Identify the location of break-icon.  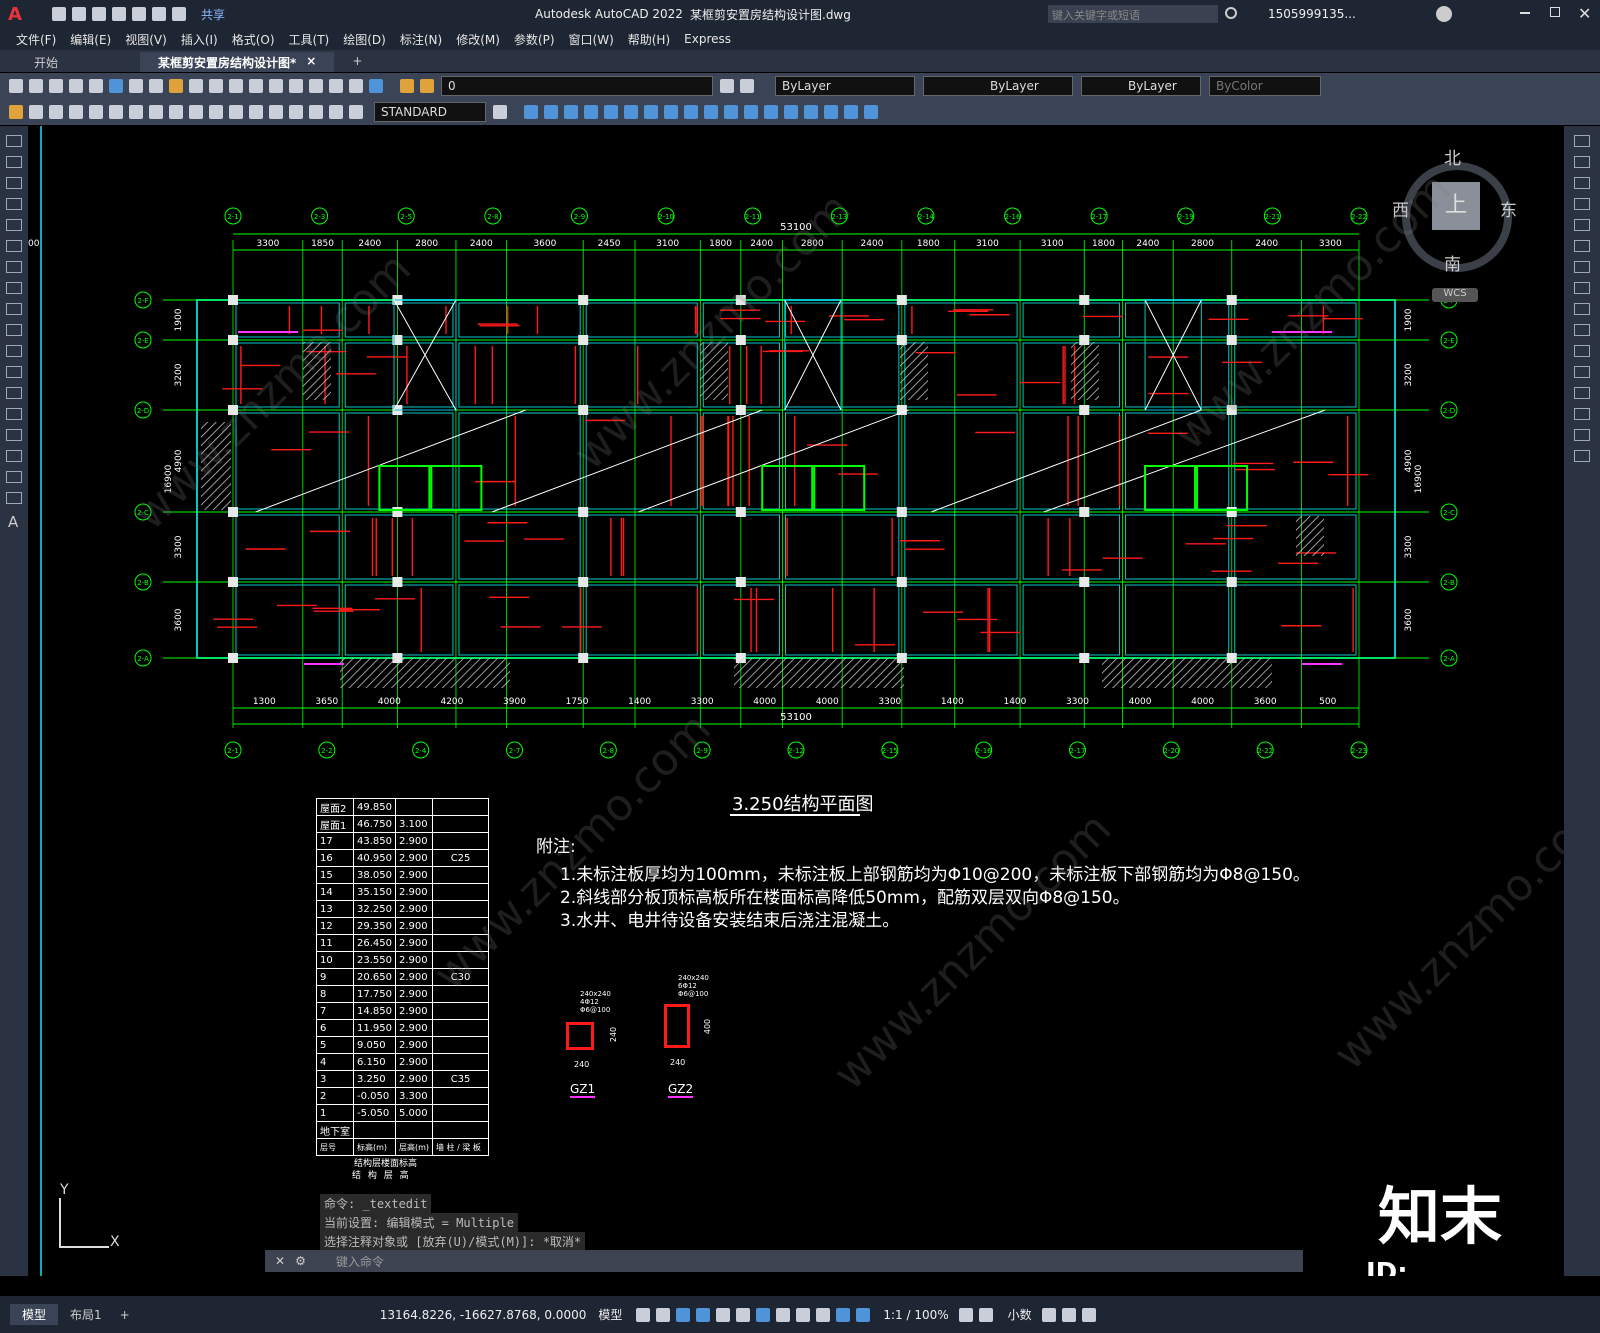
(731, 112).